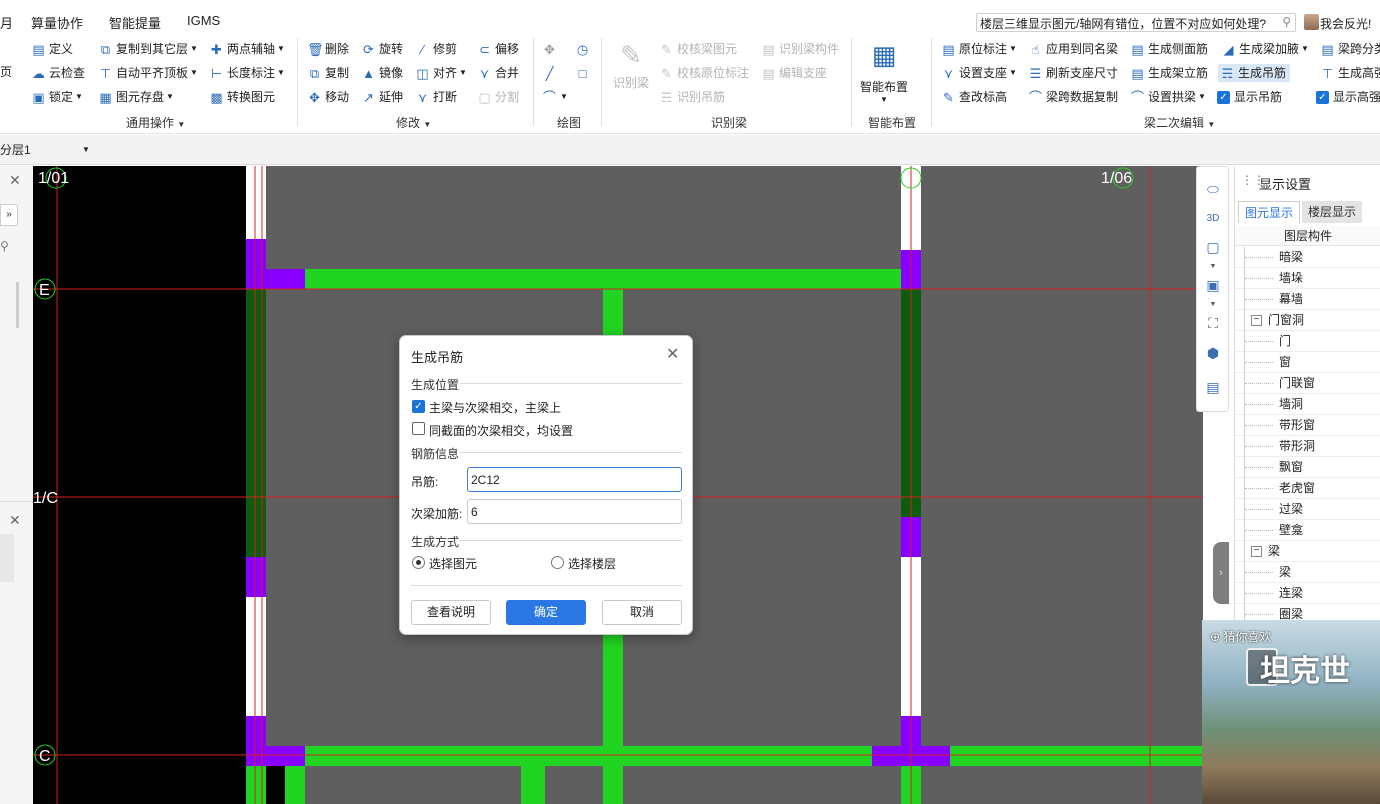 The image size is (1380, 804). What do you see at coordinates (247, 73) in the screenshot?
I see `length-dimension-button: ⊢ 长度标注 ▼` at bounding box center [247, 73].